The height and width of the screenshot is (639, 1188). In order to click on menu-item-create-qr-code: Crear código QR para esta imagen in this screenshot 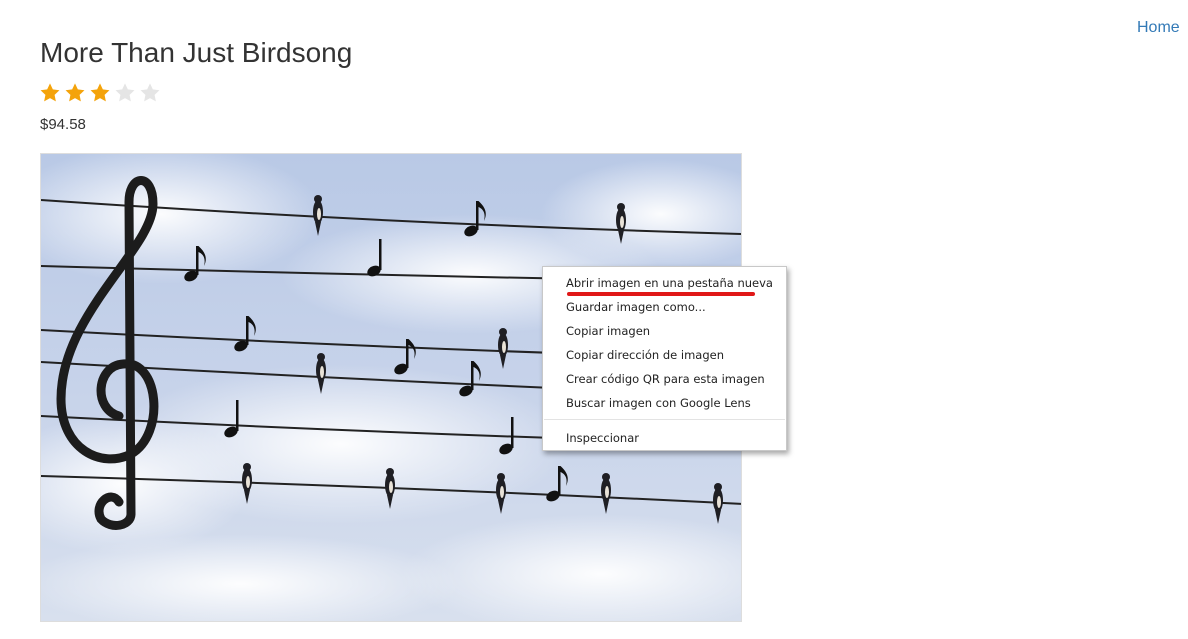, I will do `click(665, 379)`.